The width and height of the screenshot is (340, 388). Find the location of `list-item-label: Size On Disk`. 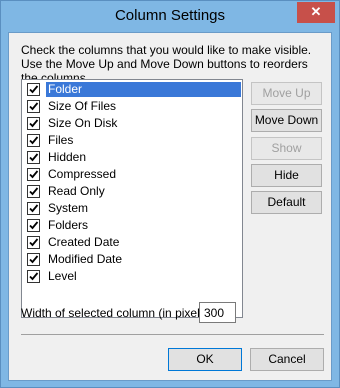

list-item-label: Size On Disk is located at coordinates (83, 123).